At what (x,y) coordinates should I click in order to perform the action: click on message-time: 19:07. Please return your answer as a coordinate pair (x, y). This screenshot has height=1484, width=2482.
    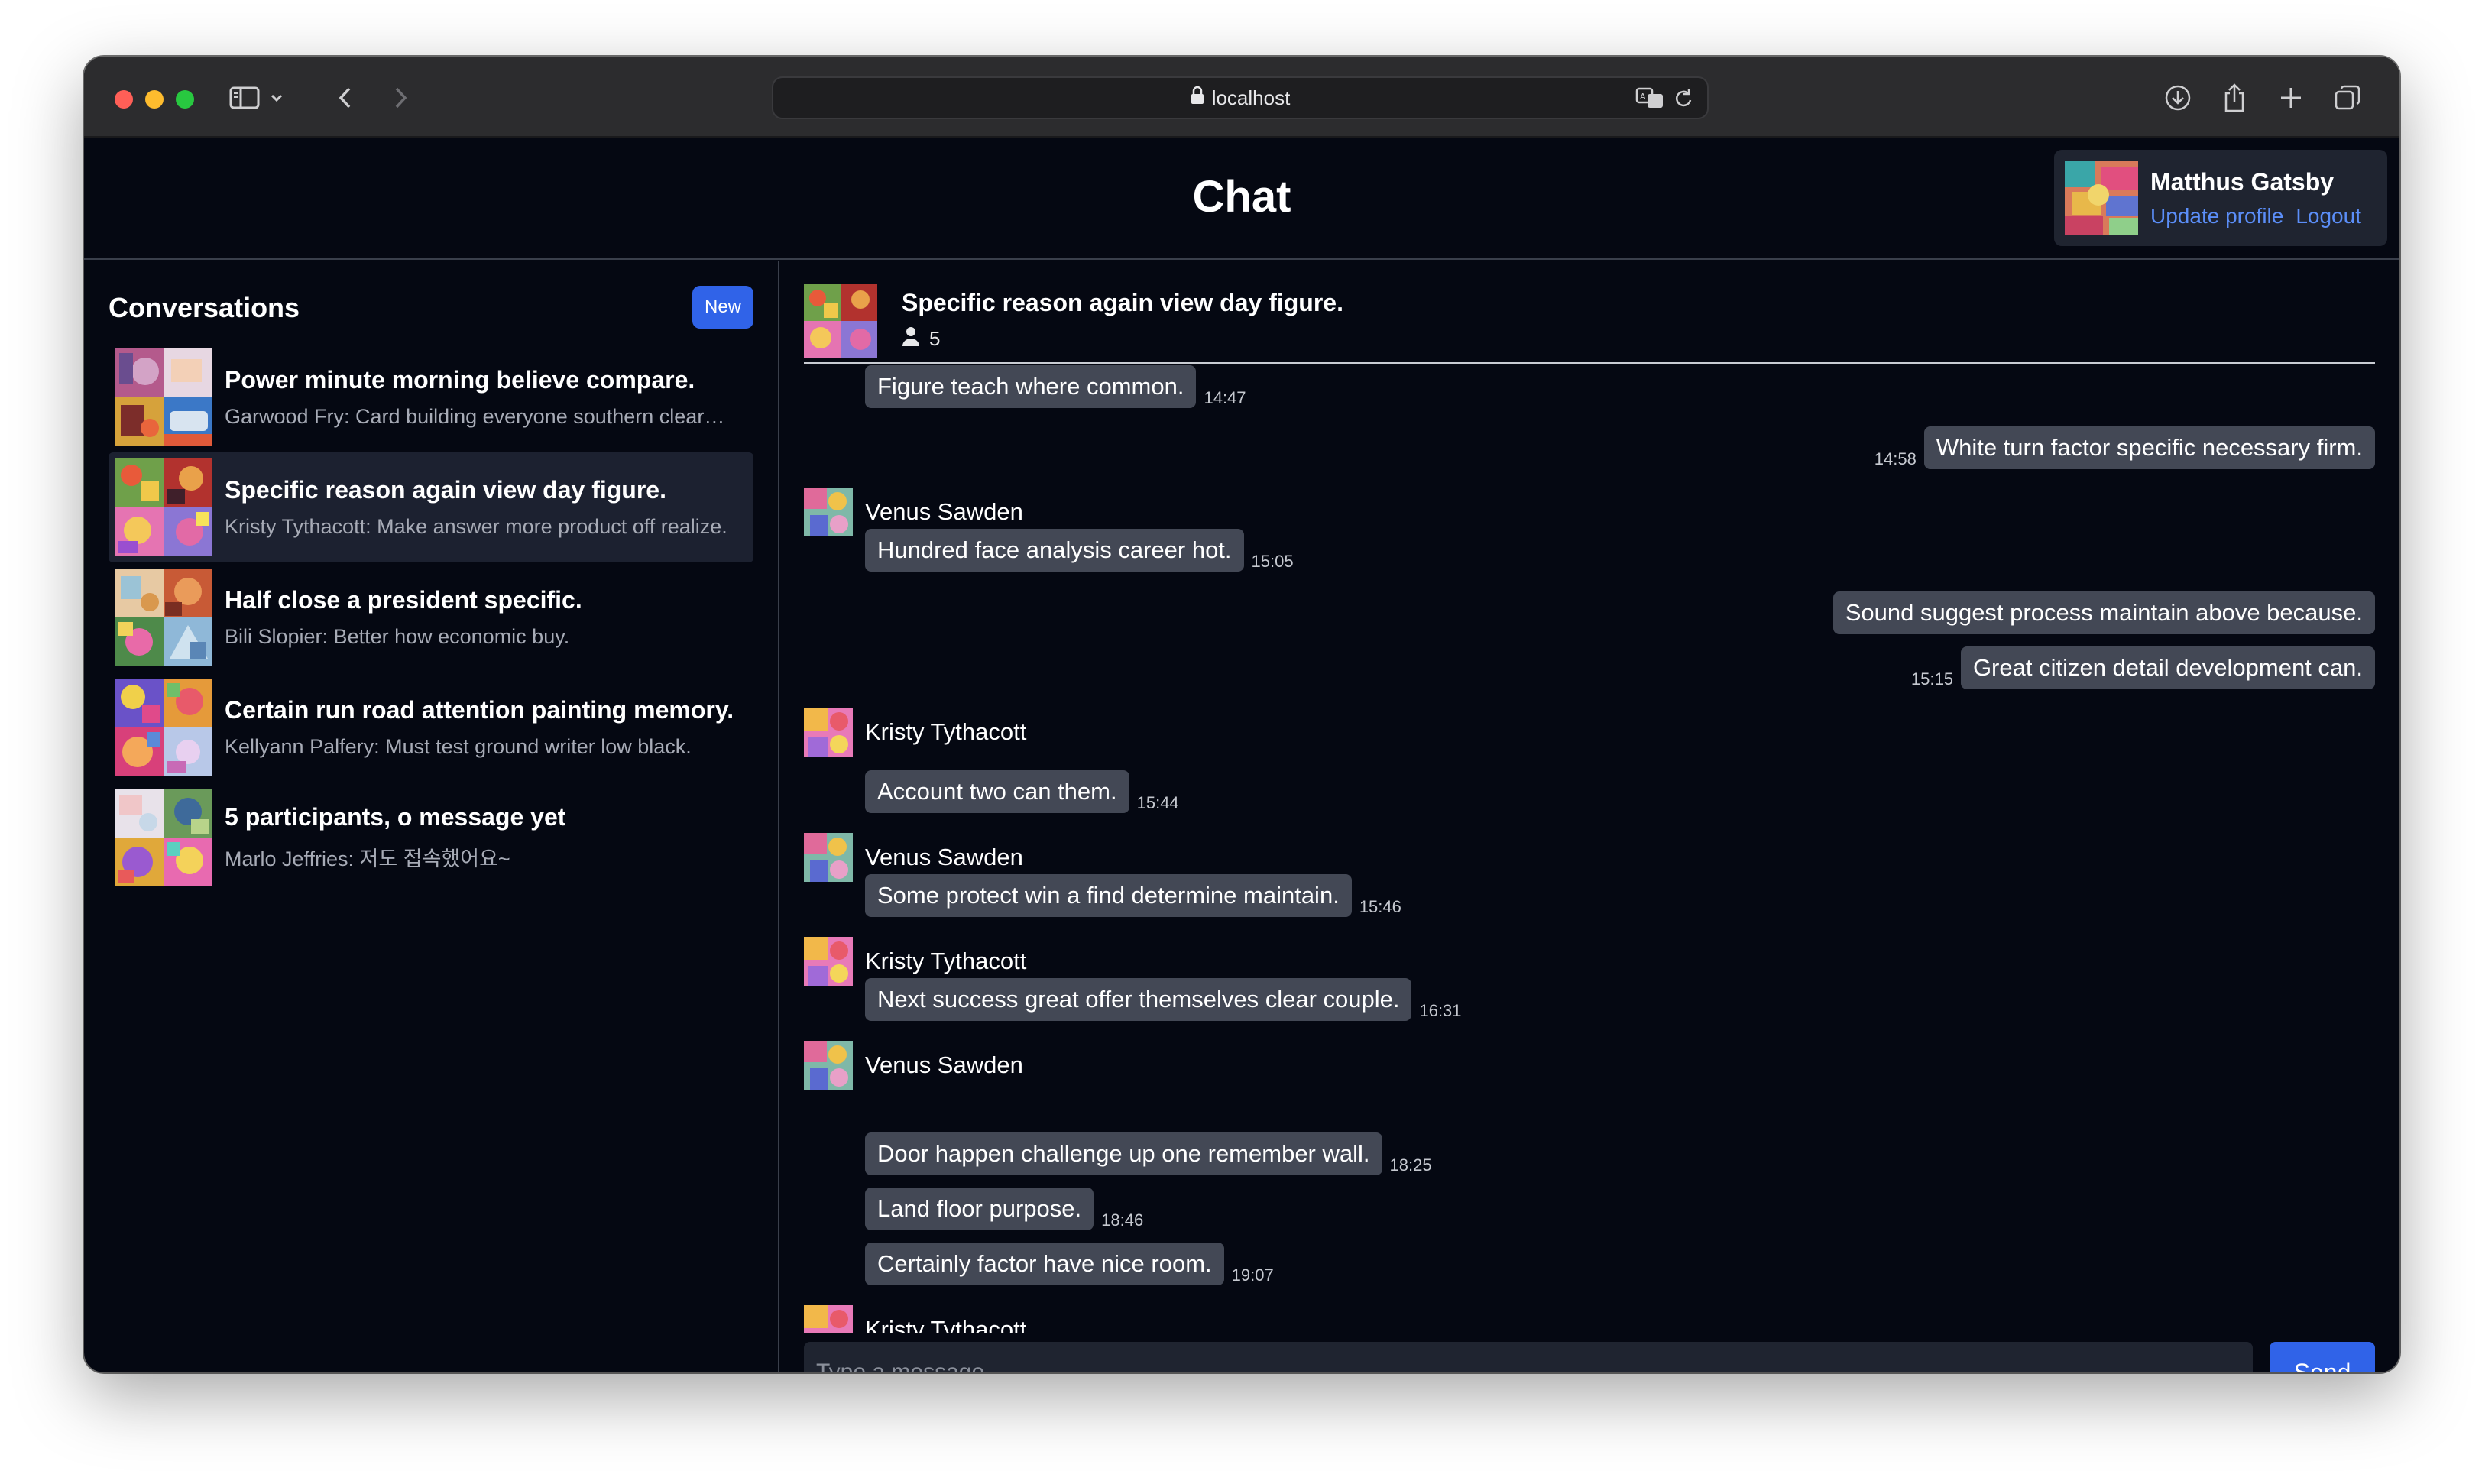
    Looking at the image, I should click on (1252, 1275).